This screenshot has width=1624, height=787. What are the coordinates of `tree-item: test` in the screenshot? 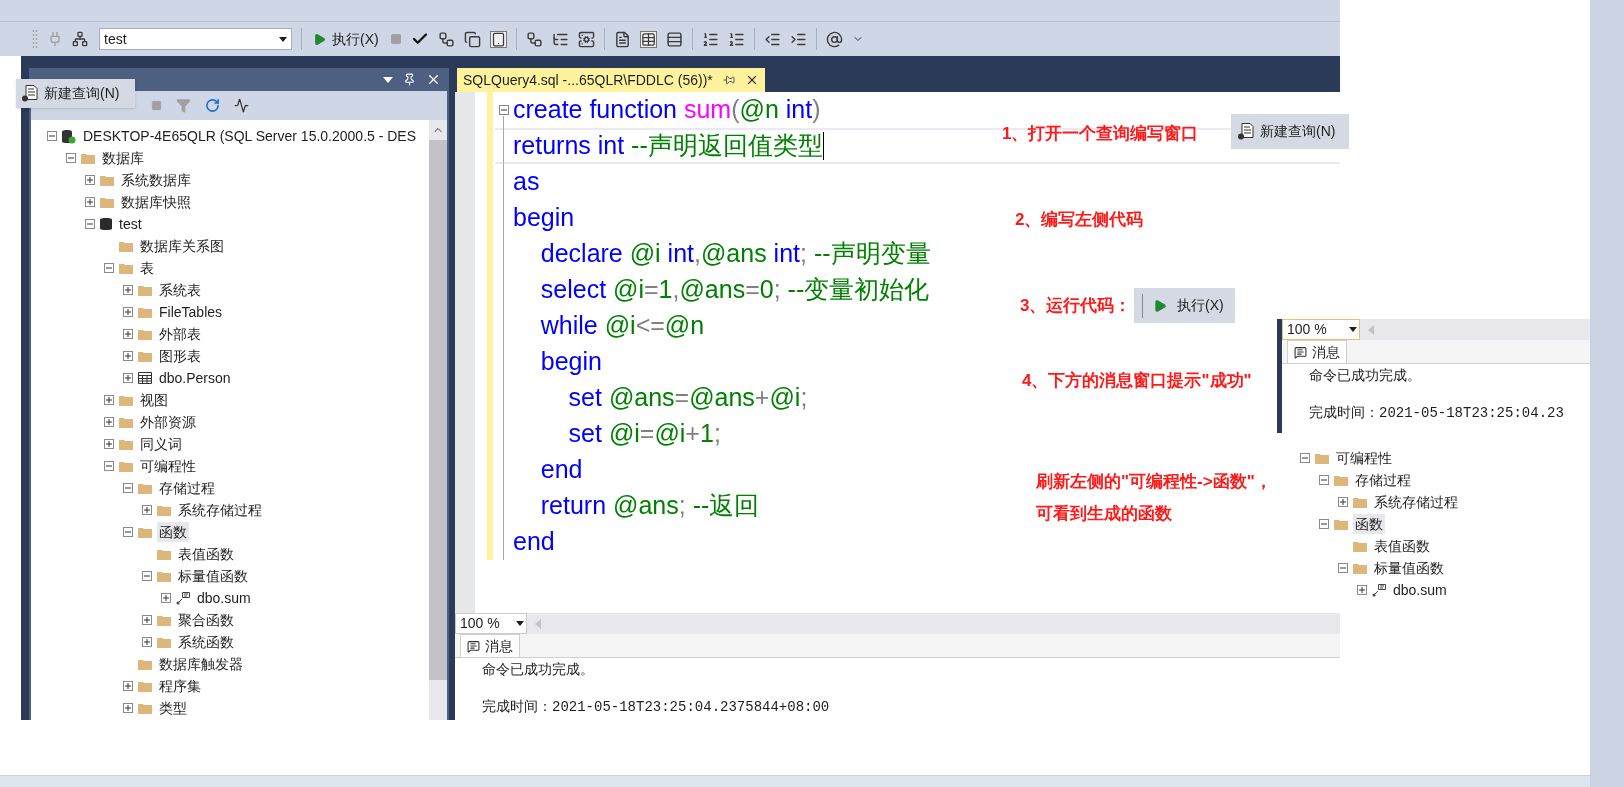 It's located at (130, 224).